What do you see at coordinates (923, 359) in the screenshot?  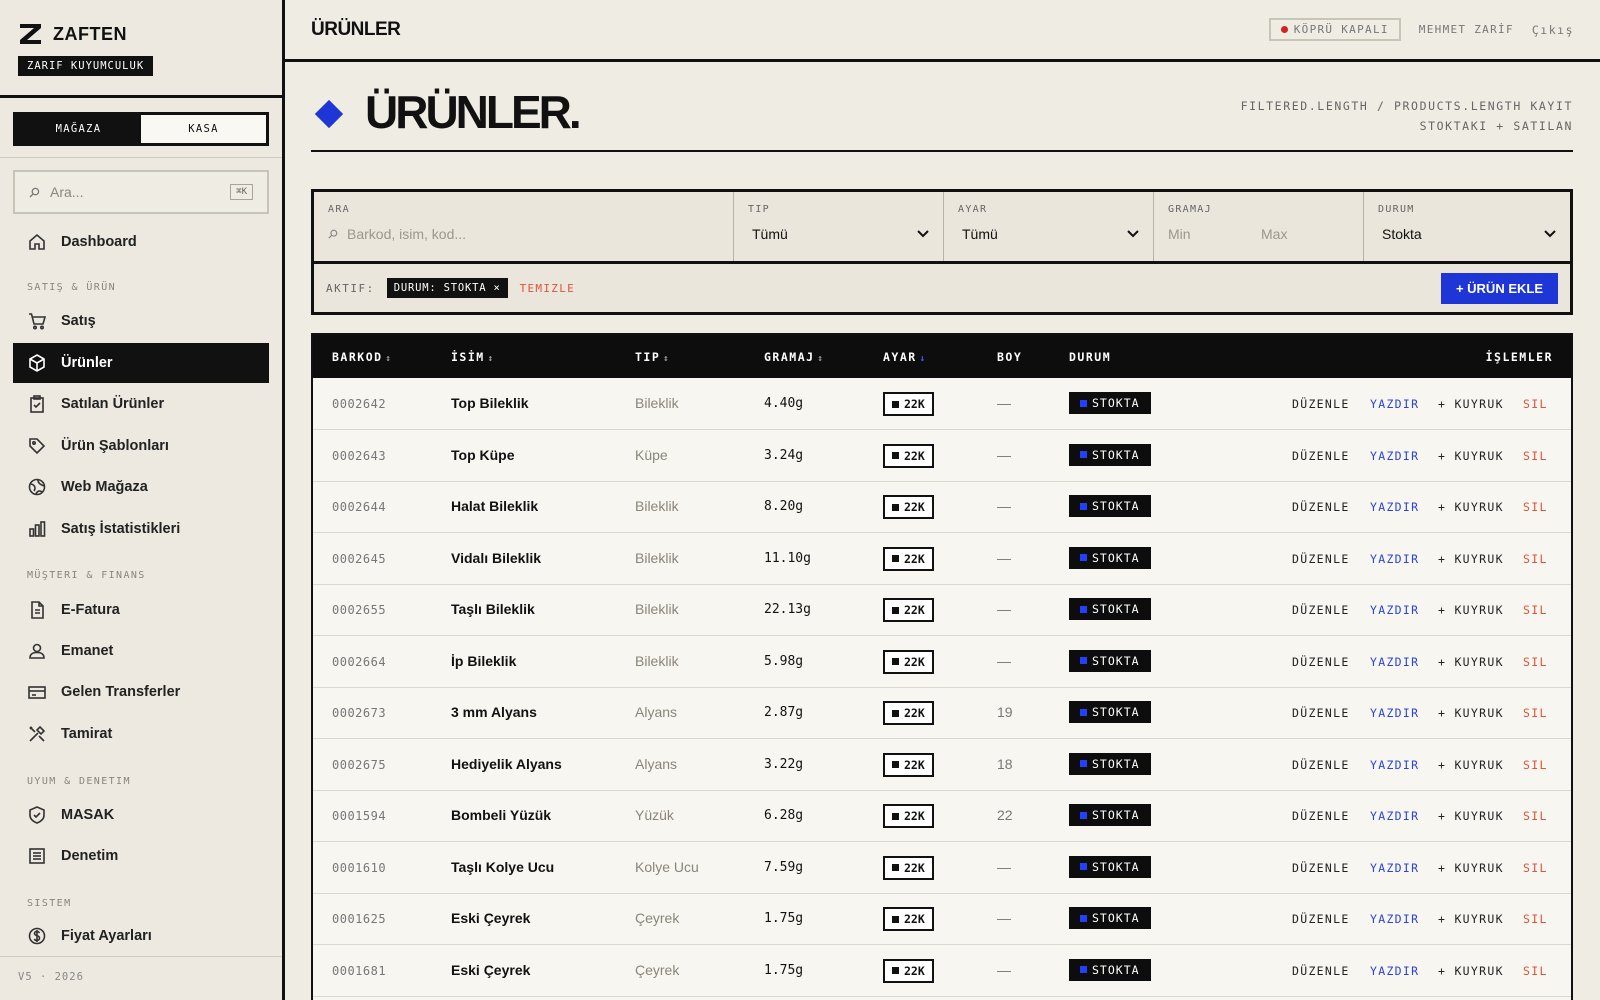 I see `sort-desc-icon: ↓` at bounding box center [923, 359].